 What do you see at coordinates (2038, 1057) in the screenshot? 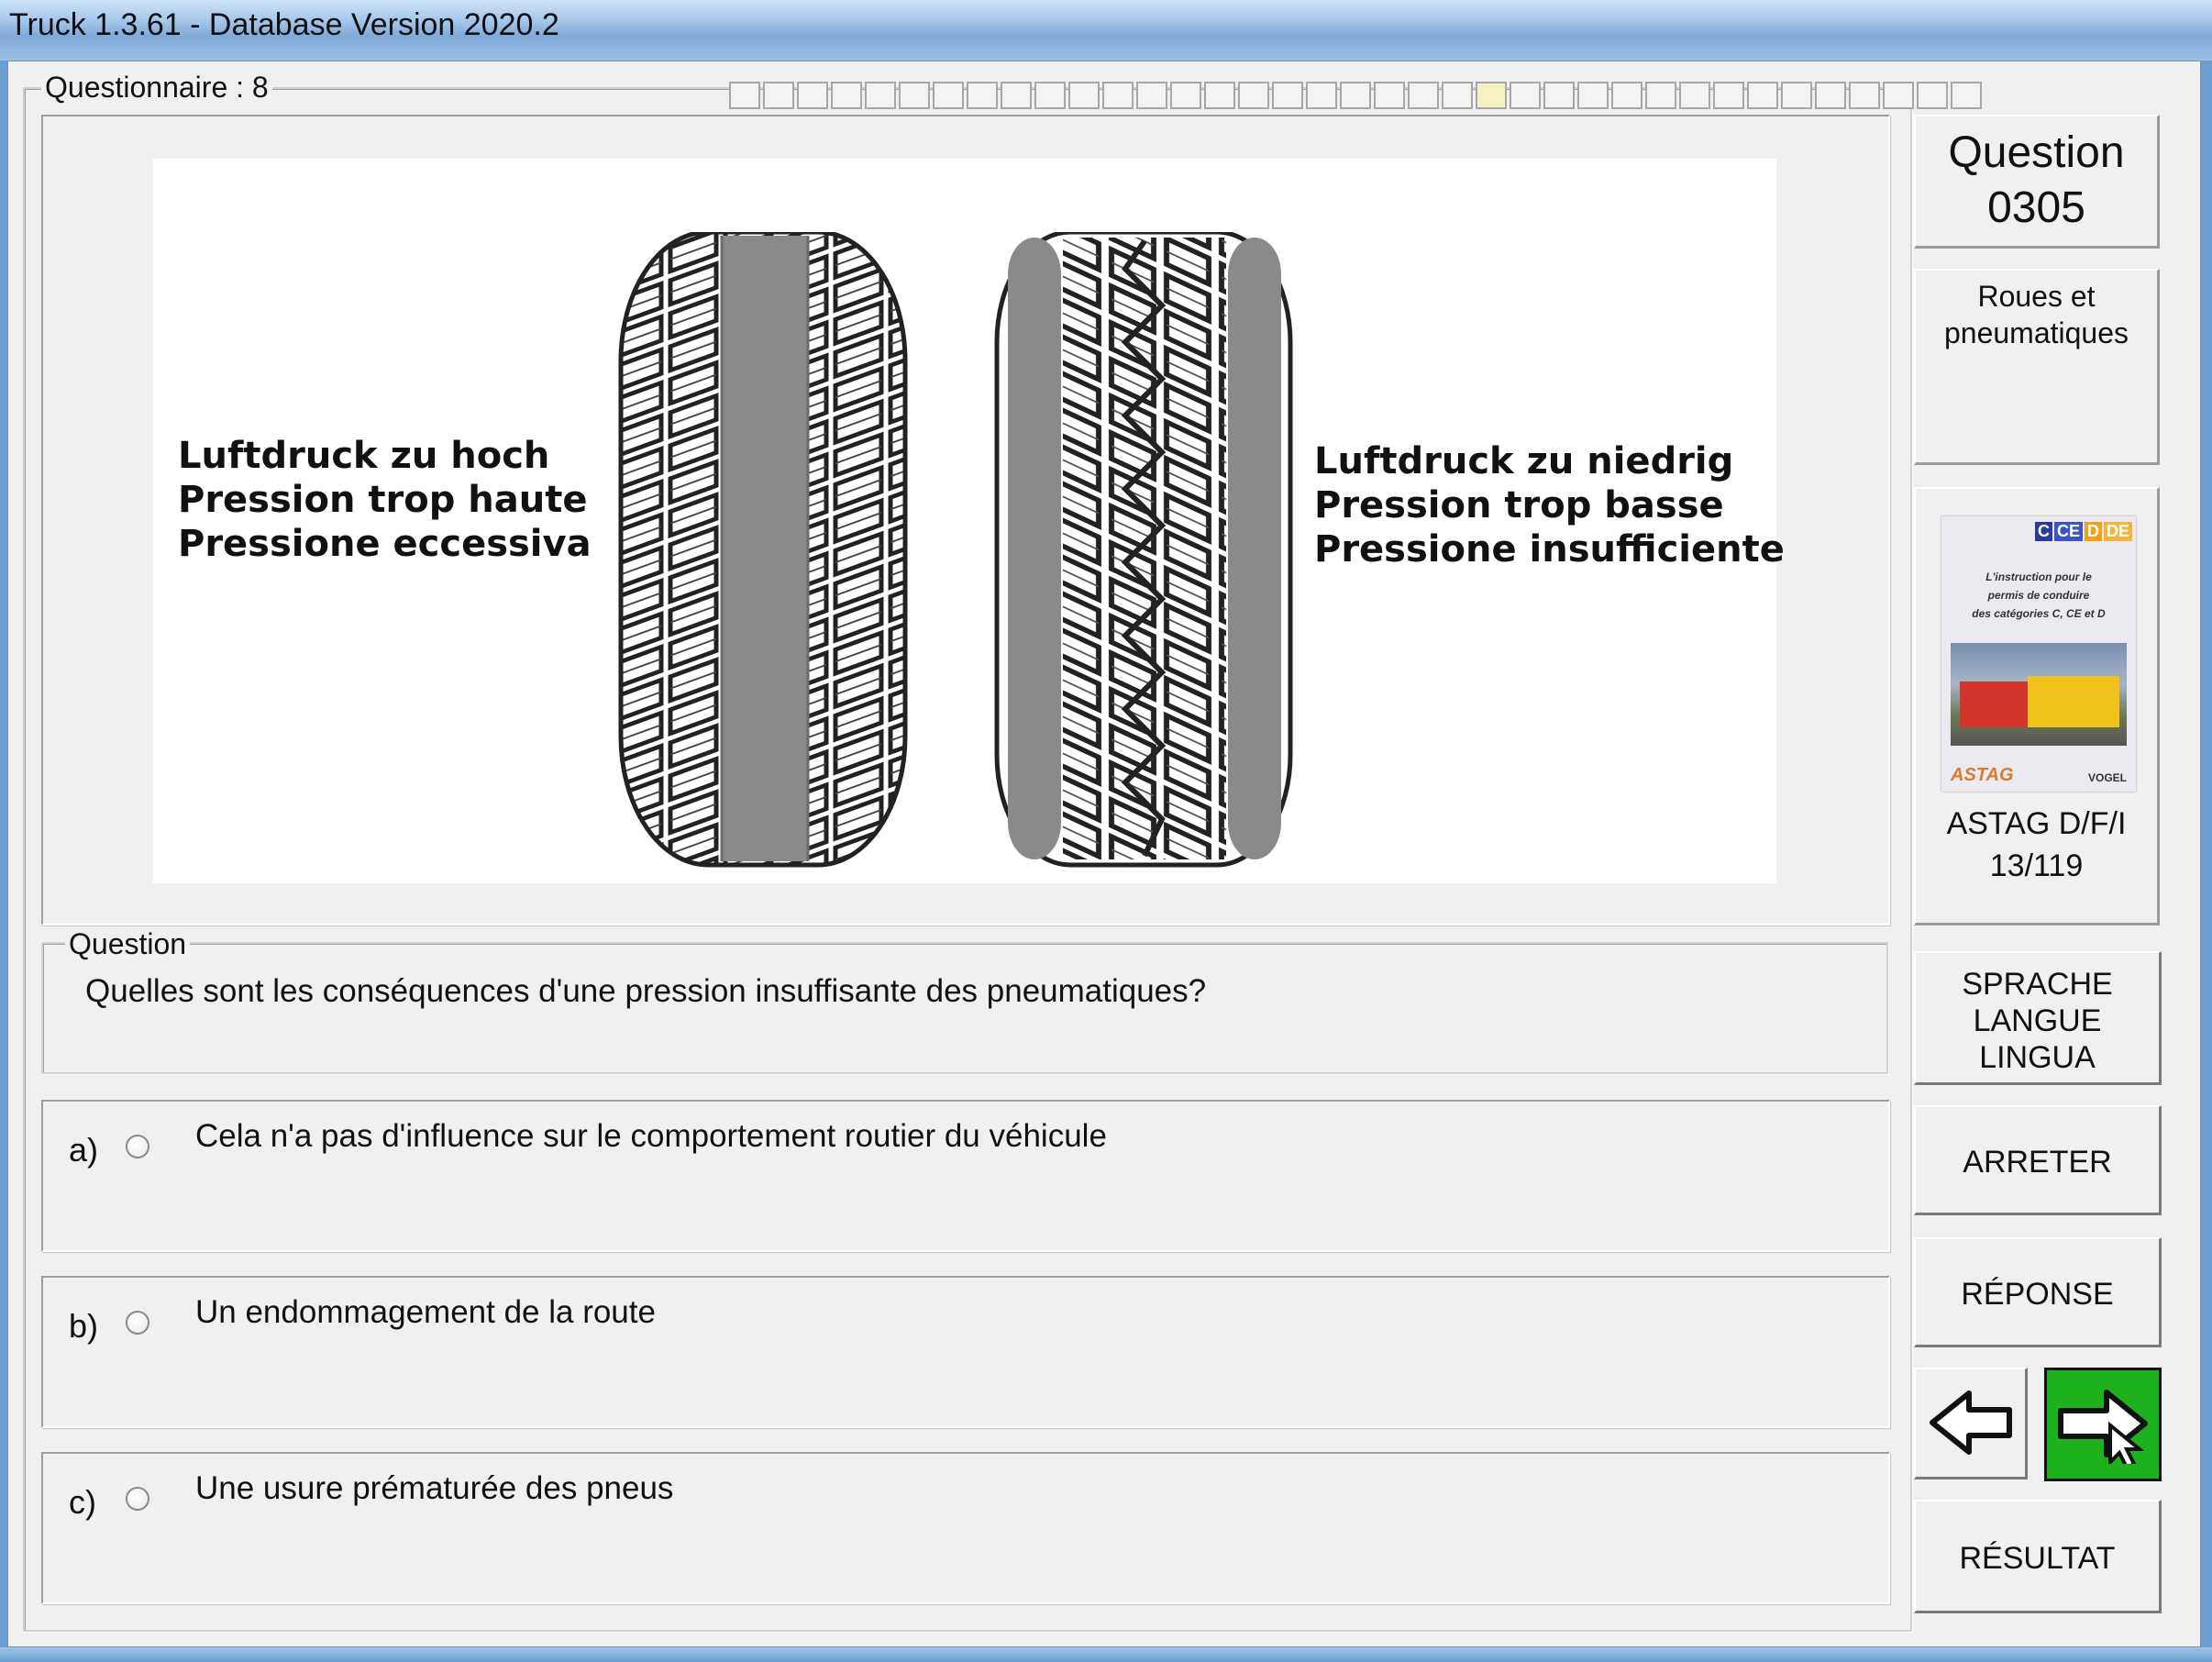
I see `language-line3: LINGUA` at bounding box center [2038, 1057].